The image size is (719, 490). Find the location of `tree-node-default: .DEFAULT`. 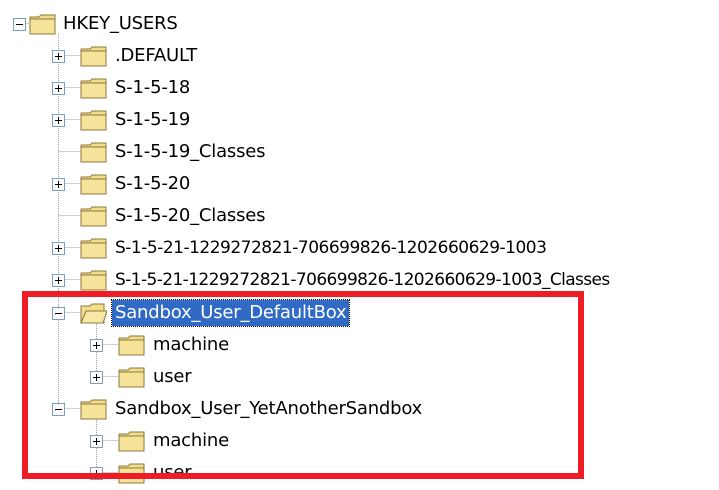

tree-node-default: .DEFAULT is located at coordinates (150, 56).